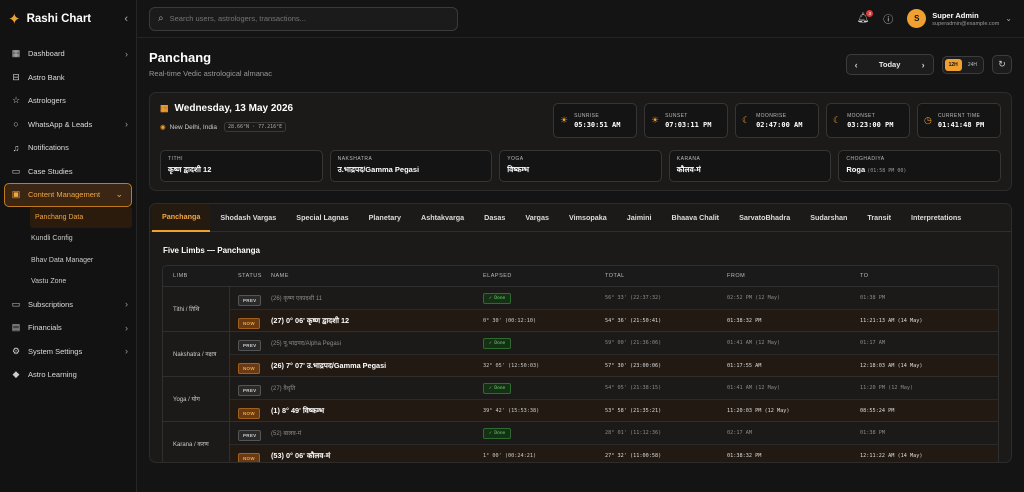  I want to click on page-title: Panchang, so click(180, 57).